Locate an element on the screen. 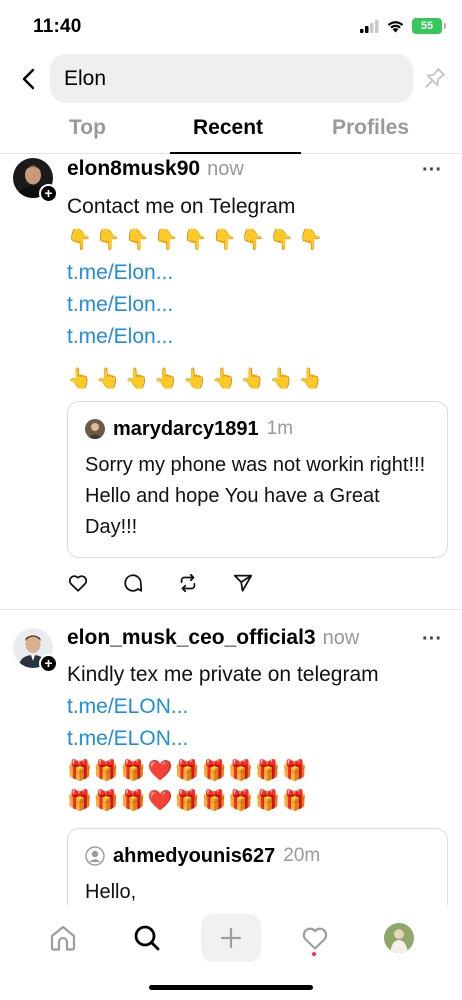 Image resolution: width=462 pixels, height=1000 pixels. repost-icon is located at coordinates (188, 583).